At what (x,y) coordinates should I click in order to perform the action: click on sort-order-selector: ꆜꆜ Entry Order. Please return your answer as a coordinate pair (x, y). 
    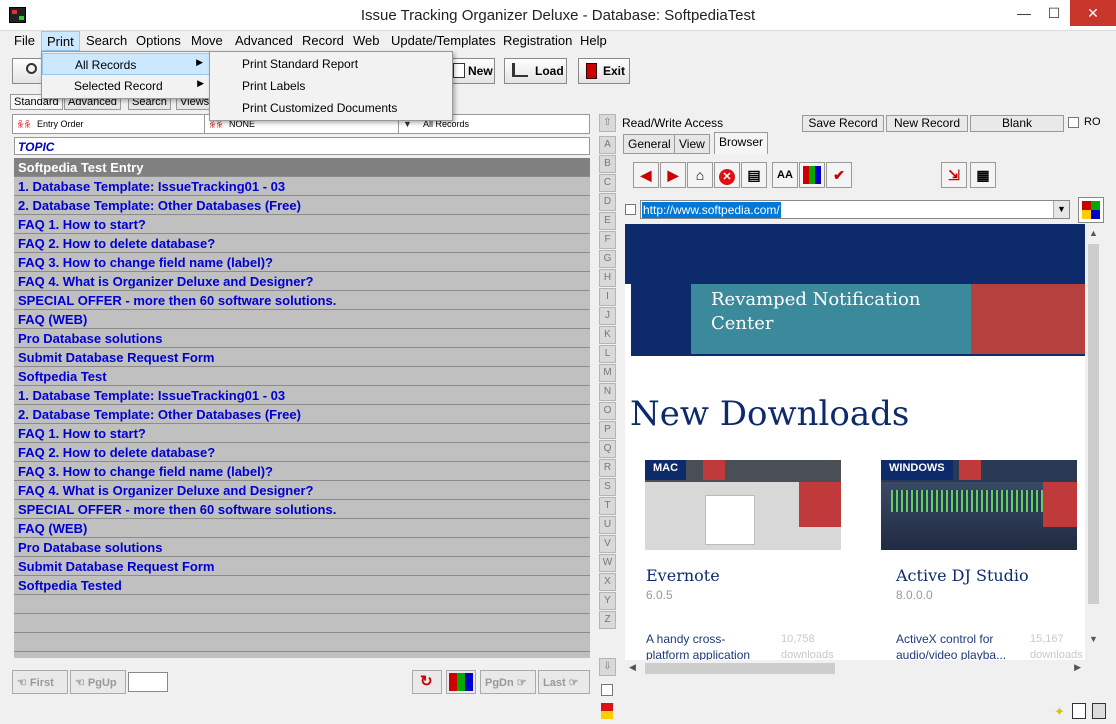
    Looking at the image, I should click on (109, 124).